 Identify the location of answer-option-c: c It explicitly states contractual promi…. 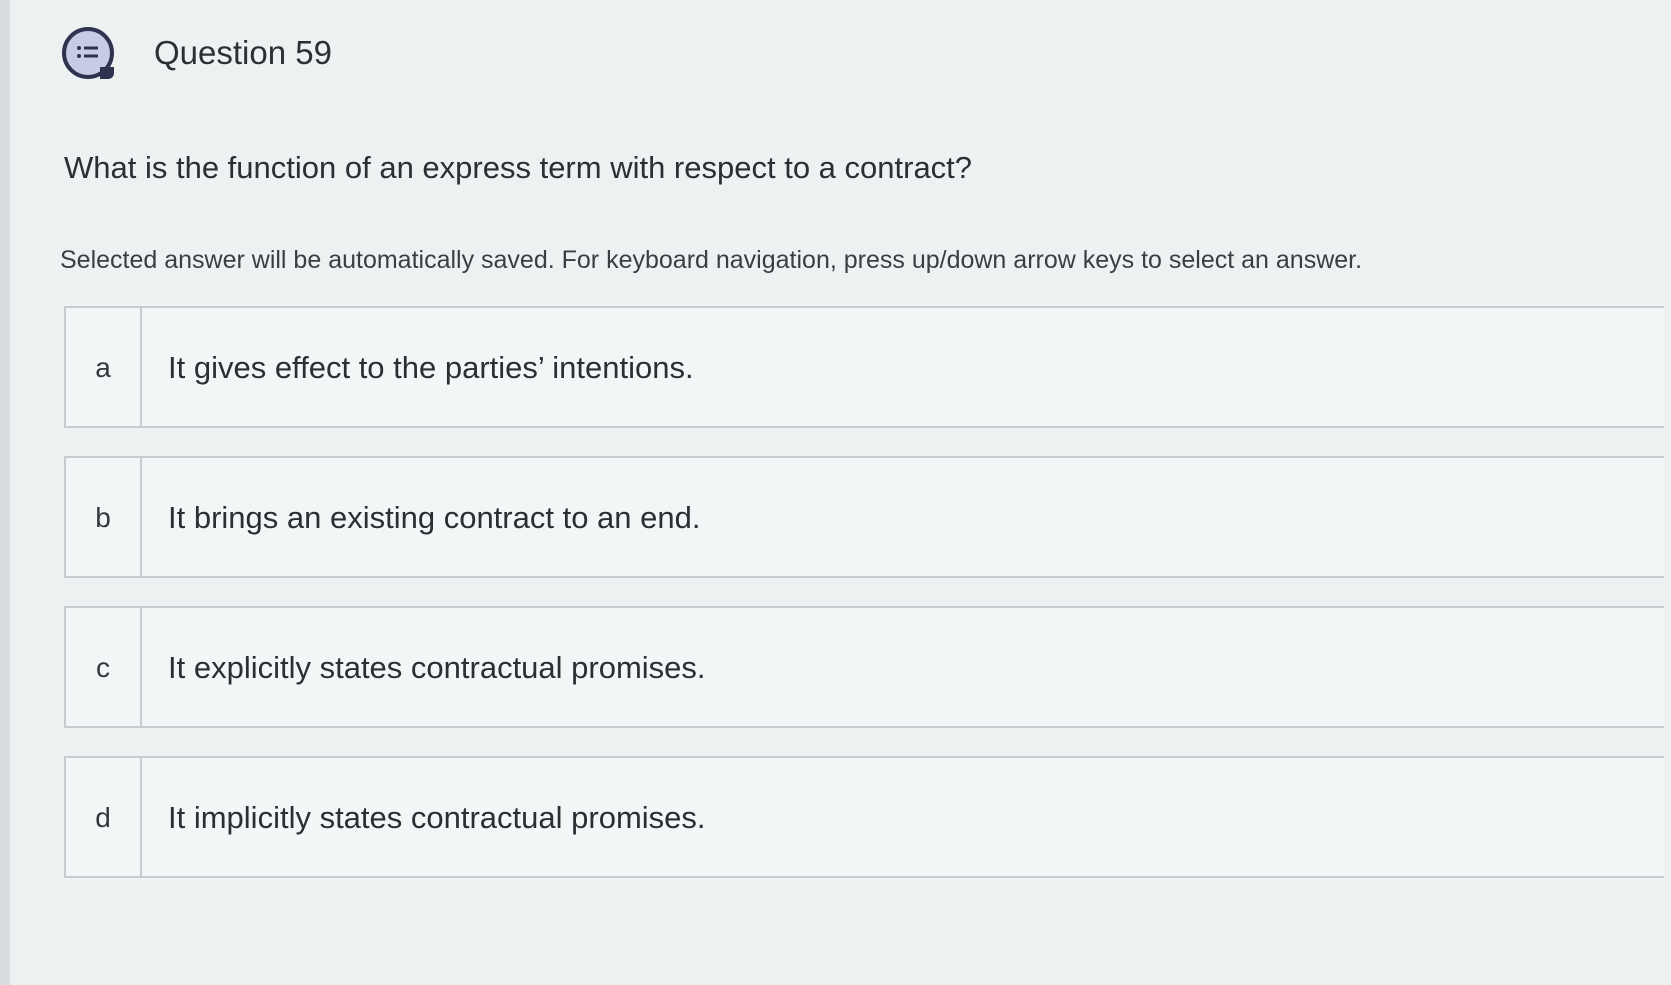
(864, 667).